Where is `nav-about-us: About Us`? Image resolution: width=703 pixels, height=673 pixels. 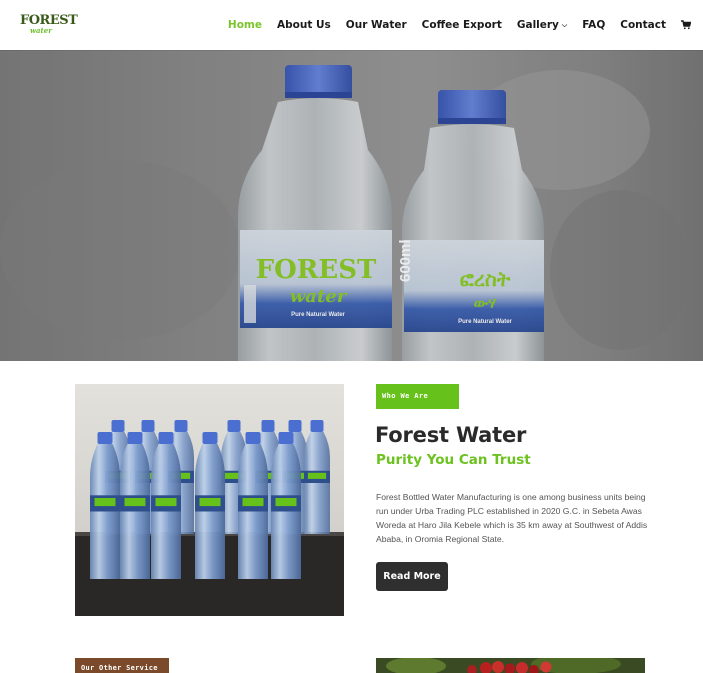 nav-about-us: About Us is located at coordinates (304, 25).